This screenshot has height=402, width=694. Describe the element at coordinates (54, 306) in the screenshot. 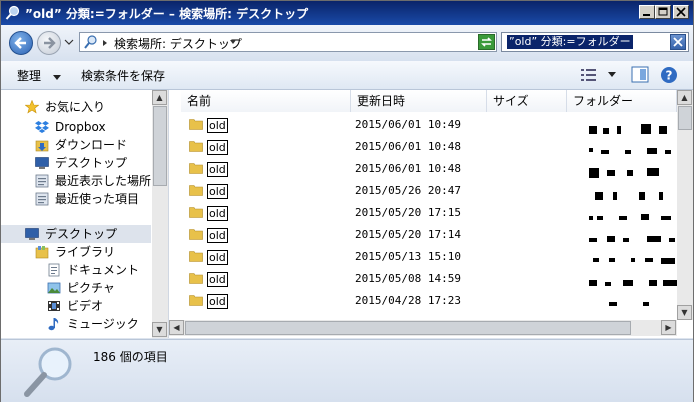

I see `video-icon` at that location.